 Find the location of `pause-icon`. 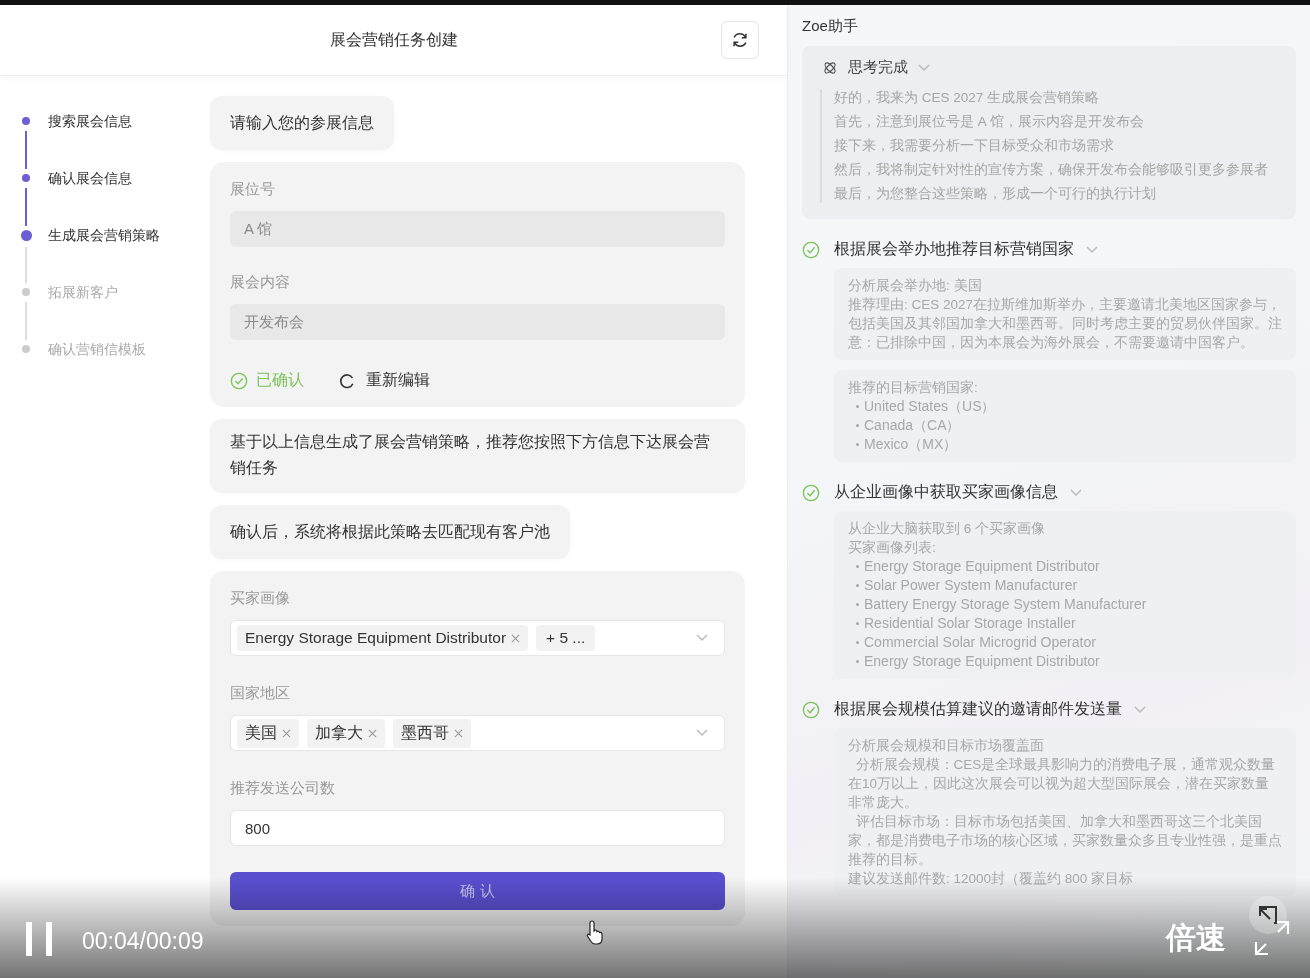

pause-icon is located at coordinates (39, 939).